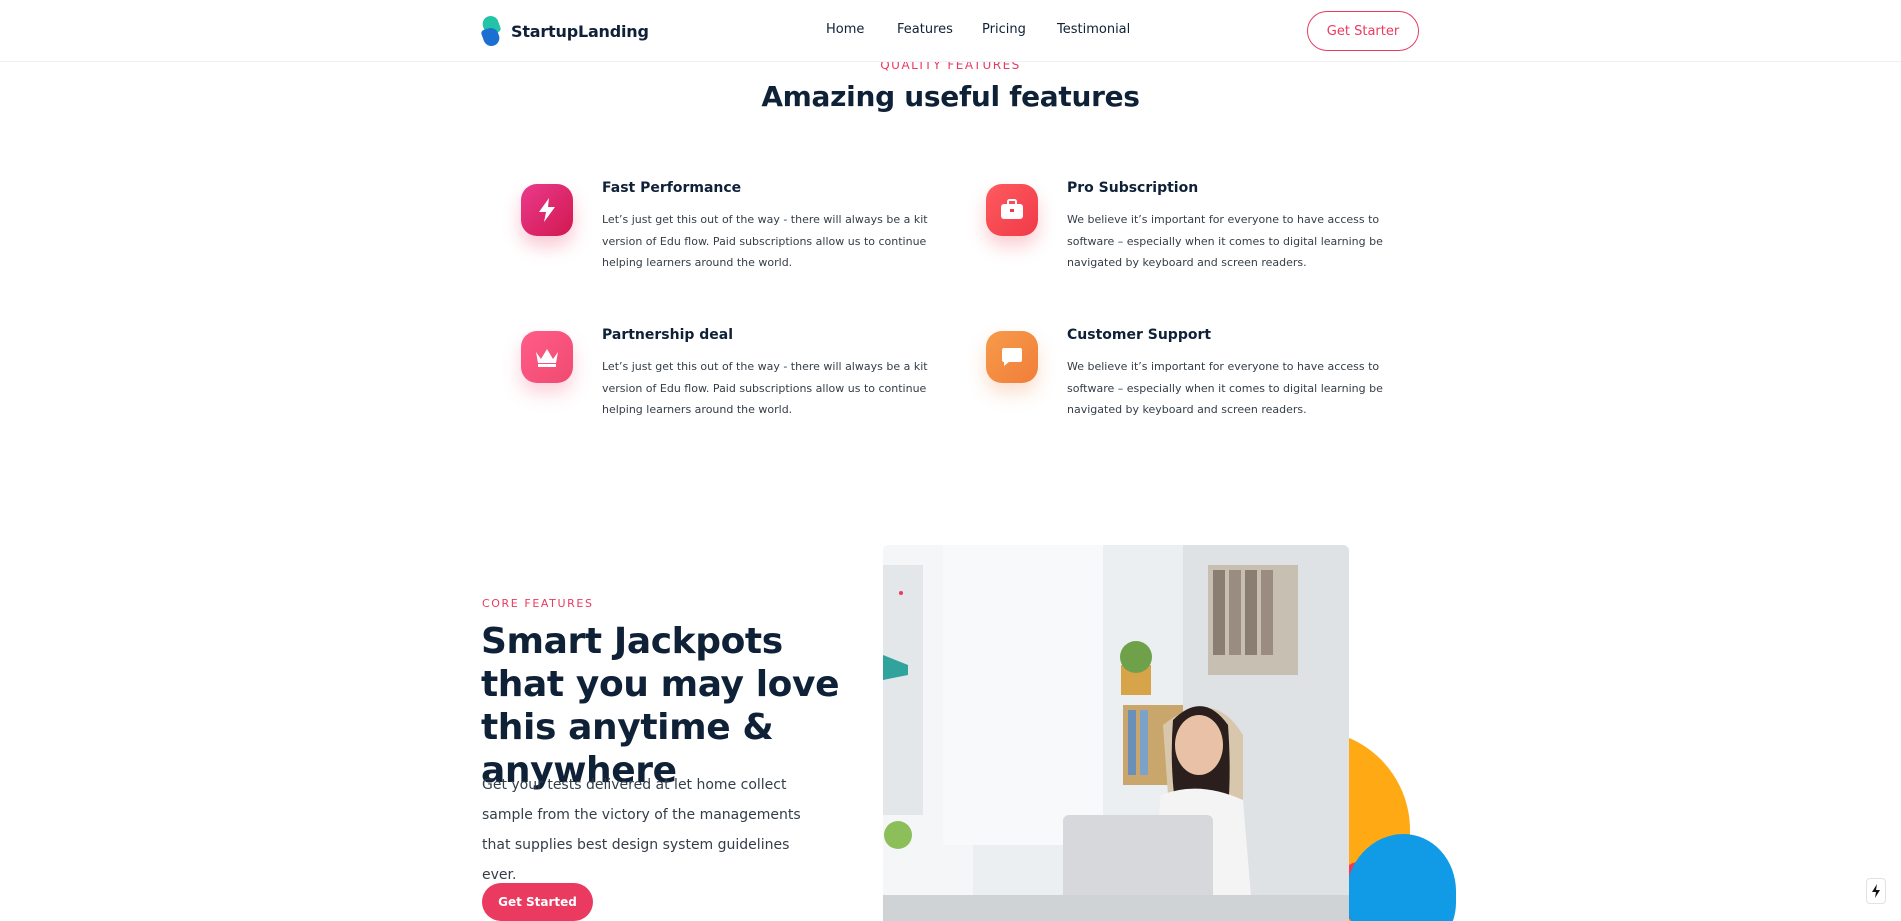  What do you see at coordinates (845, 29) in the screenshot?
I see `nav-home: Home` at bounding box center [845, 29].